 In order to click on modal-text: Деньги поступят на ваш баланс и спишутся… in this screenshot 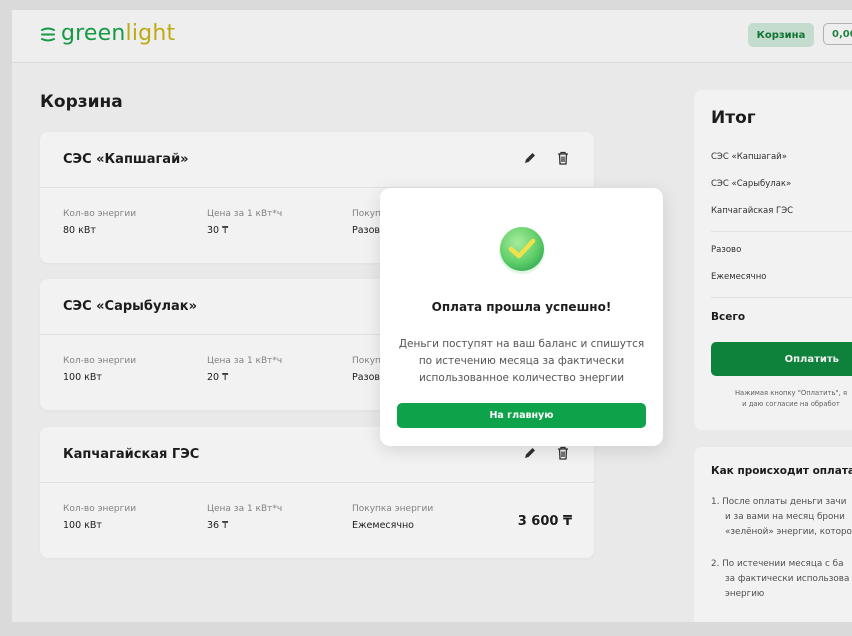, I will do `click(521, 361)`.